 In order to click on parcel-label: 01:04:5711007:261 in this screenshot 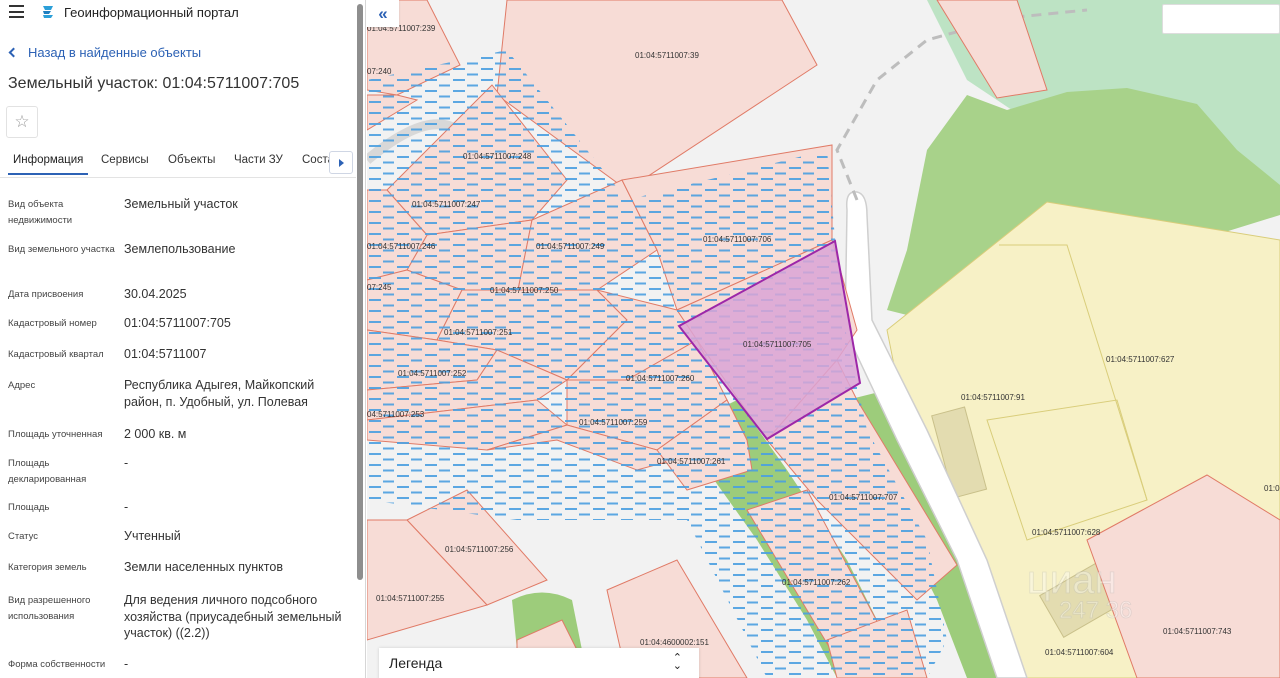, I will do `click(691, 461)`.